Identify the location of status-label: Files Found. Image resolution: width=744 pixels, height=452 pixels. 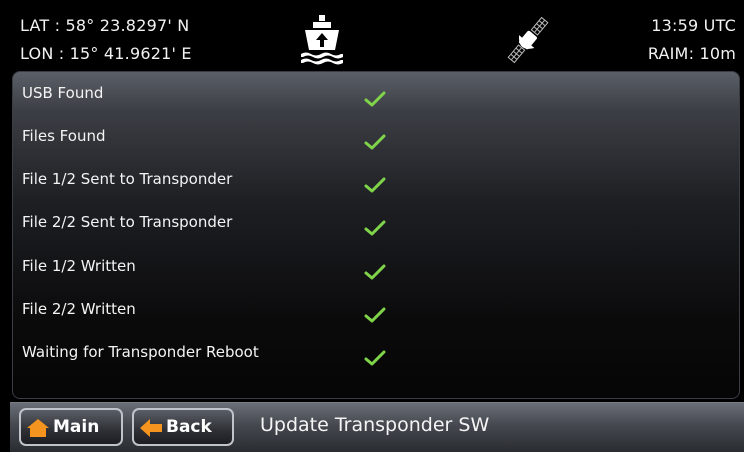
(64, 136).